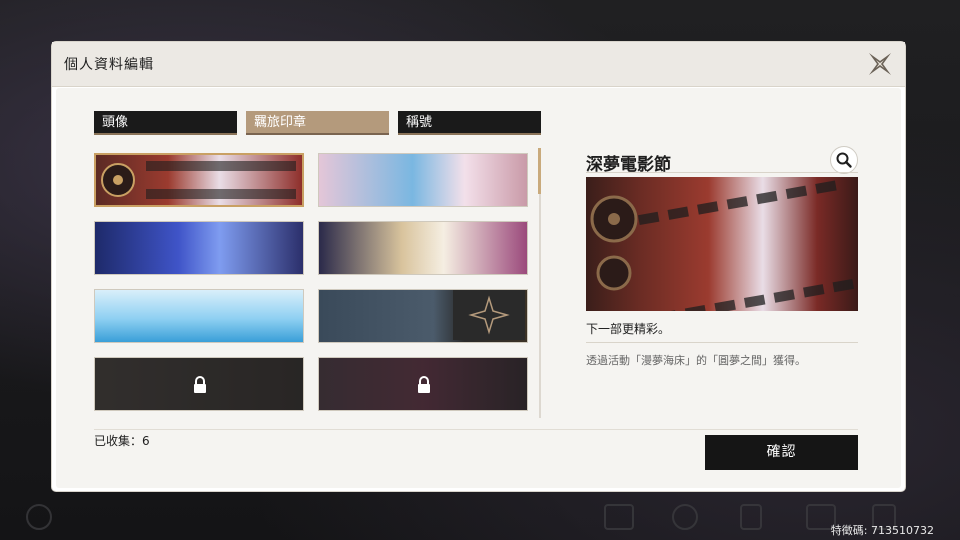  What do you see at coordinates (628, 329) in the screenshot?
I see `stamp-subtitle: 下一部更精彩。` at bounding box center [628, 329].